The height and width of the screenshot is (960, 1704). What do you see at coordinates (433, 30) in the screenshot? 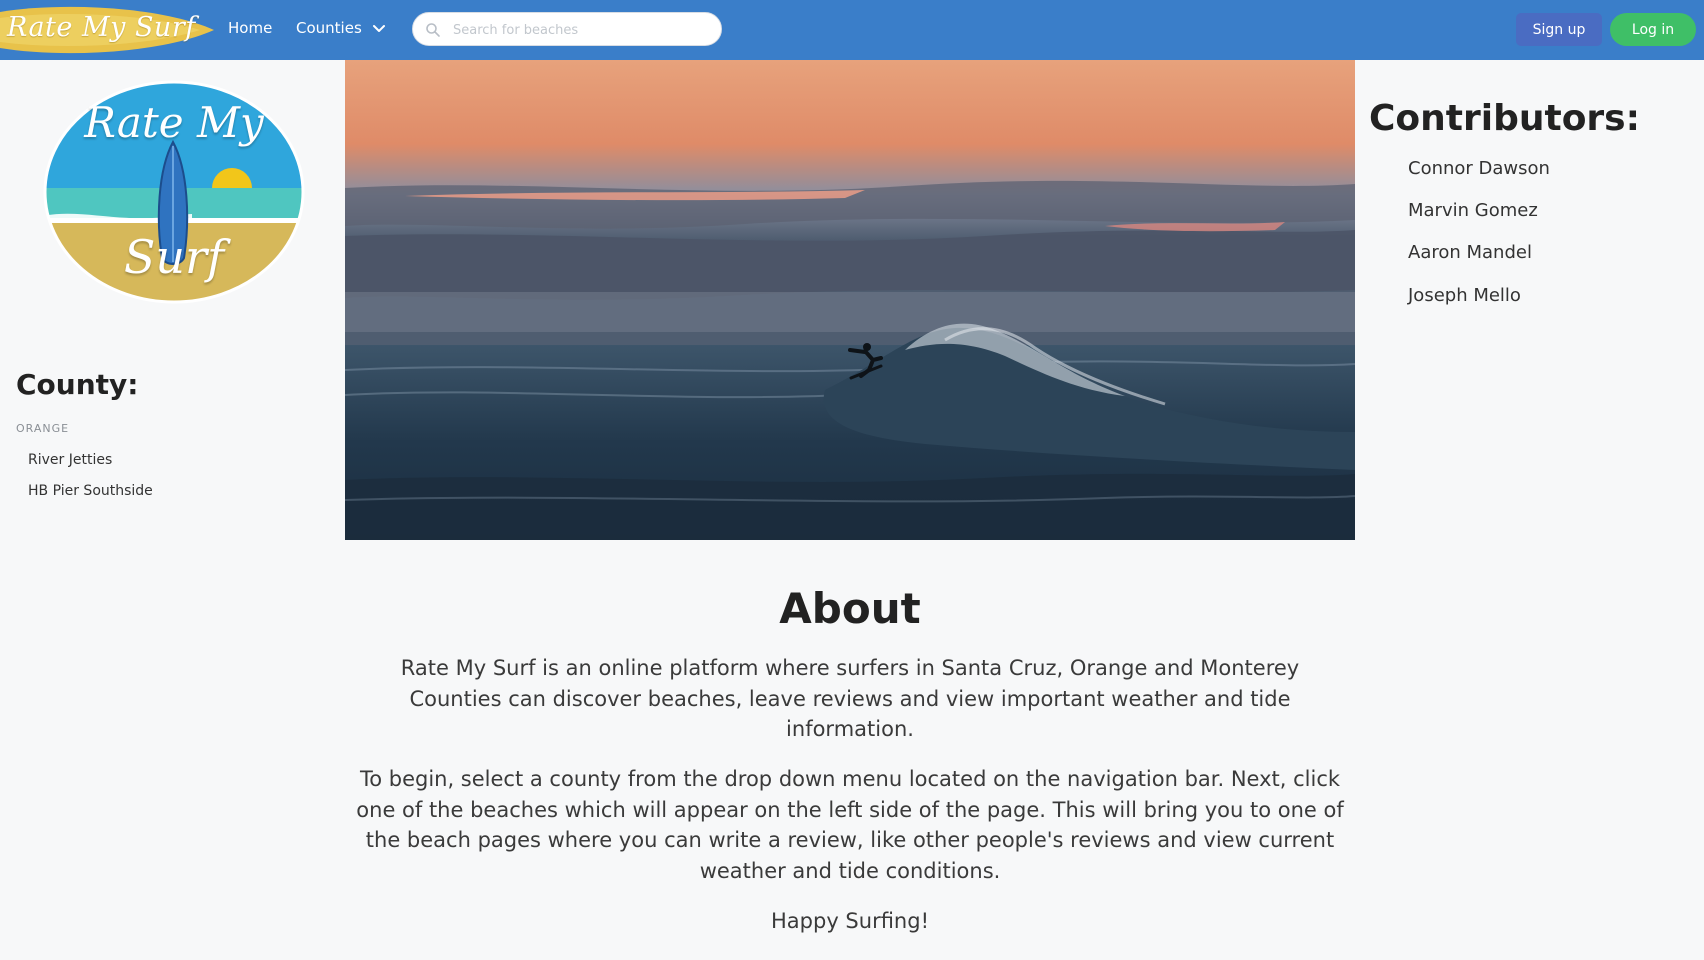
I see `search-icon` at bounding box center [433, 30].